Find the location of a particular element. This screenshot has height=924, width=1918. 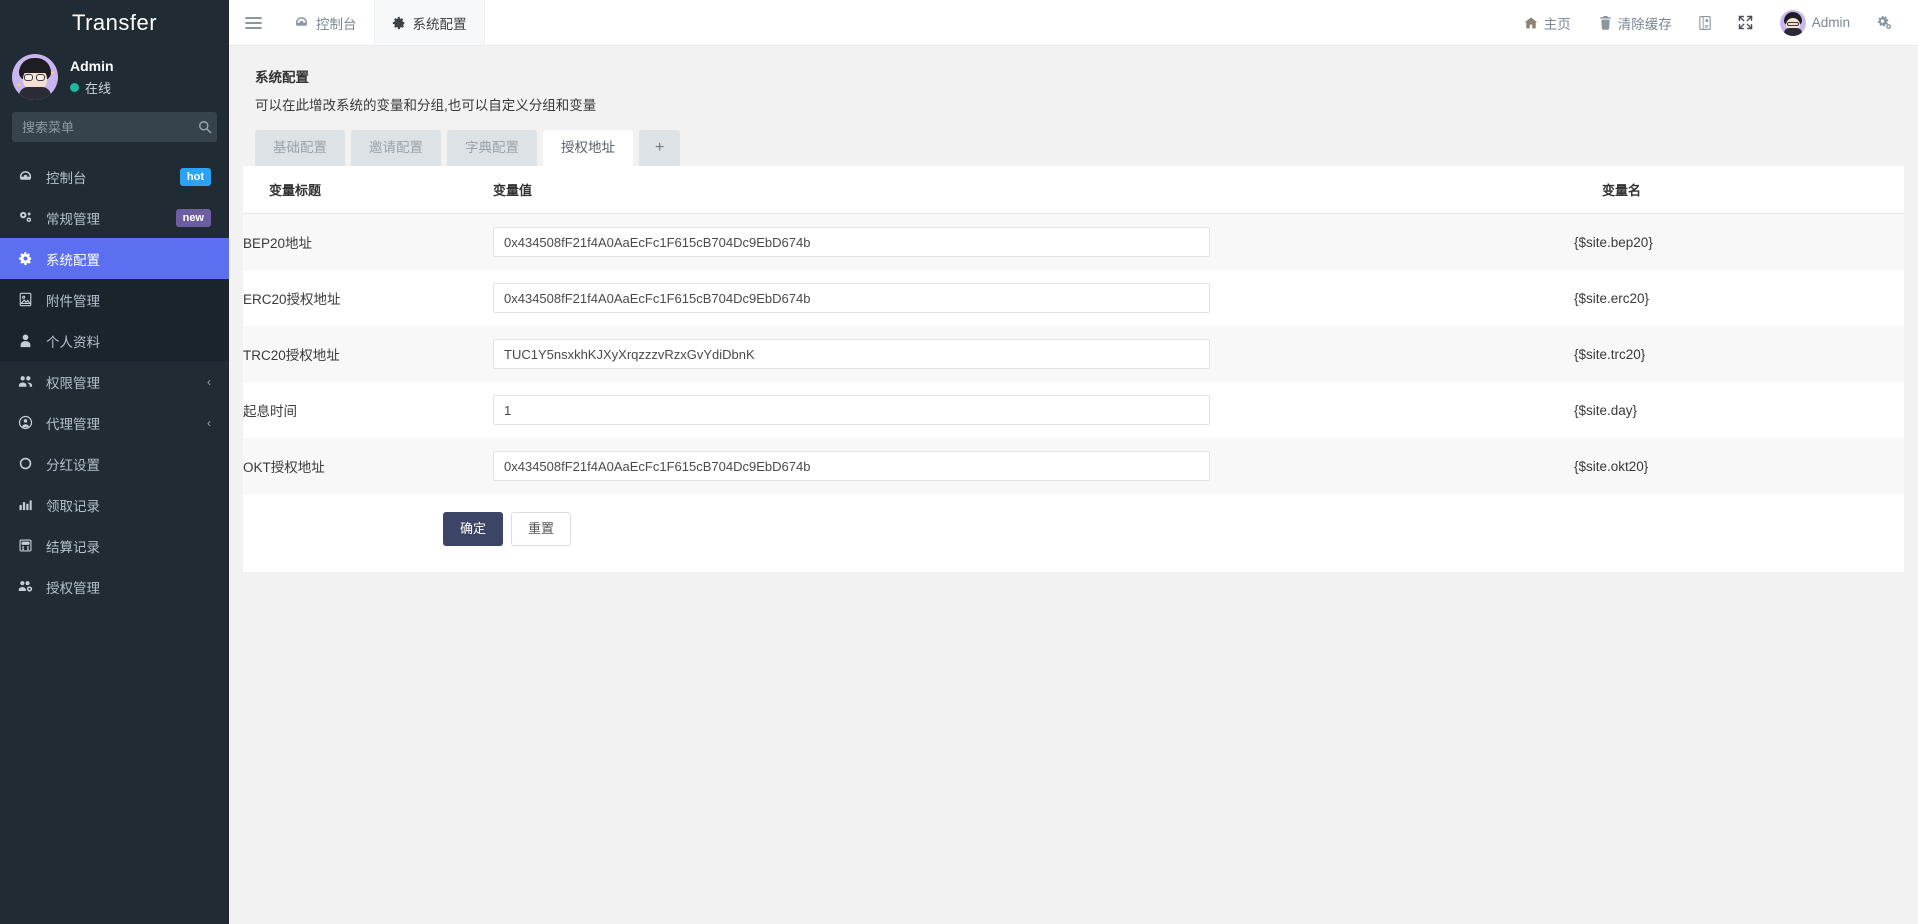

submit-button: 确定 is located at coordinates (473, 529).